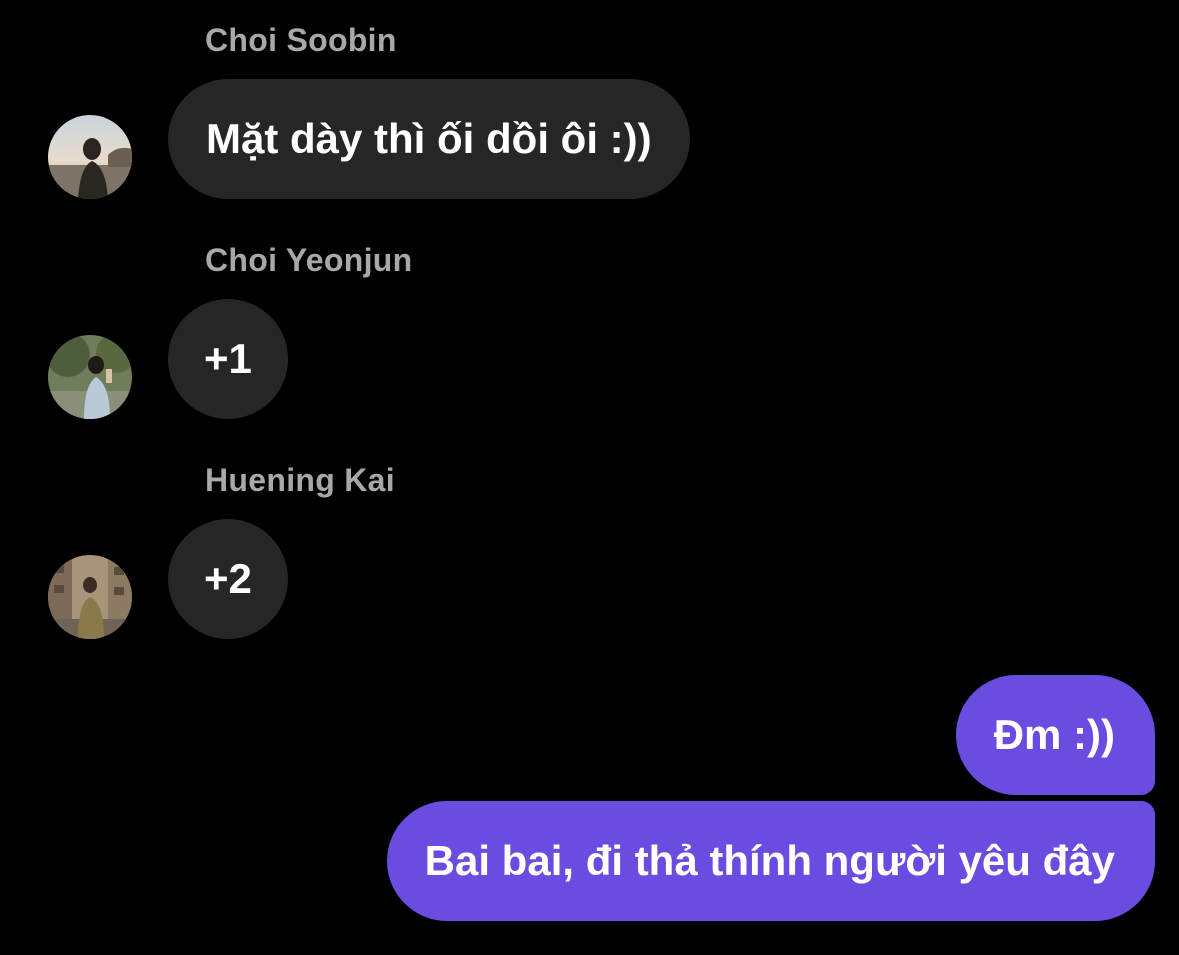  Describe the element at coordinates (300, 480) in the screenshot. I see `sender-name: Huening Kai` at that location.